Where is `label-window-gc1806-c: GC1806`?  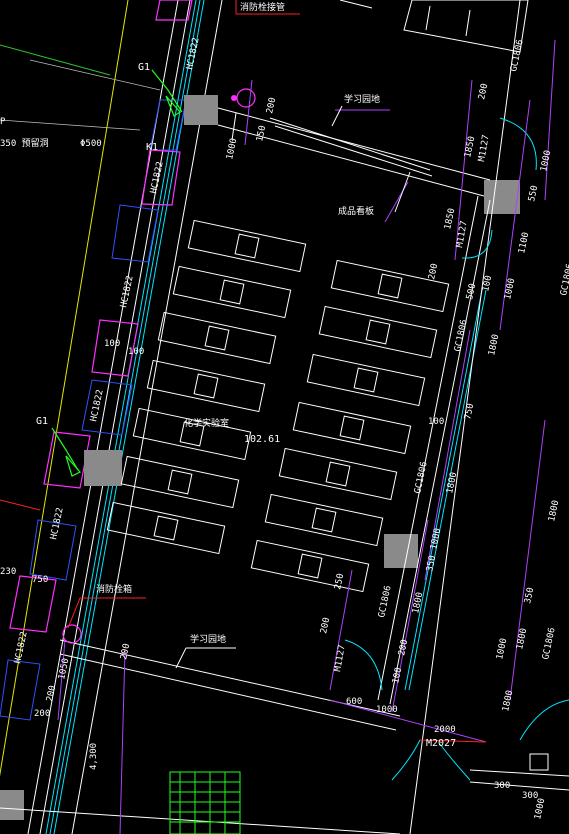 label-window-gc1806-c: GC1806 is located at coordinates (421, 478).